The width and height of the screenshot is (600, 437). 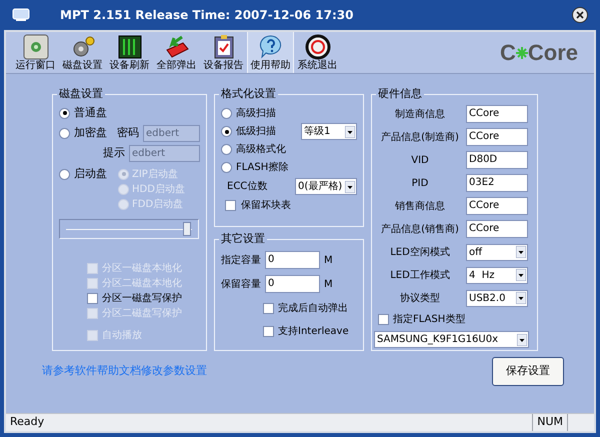 I want to click on option-label: 加密盘, so click(x=90, y=132).